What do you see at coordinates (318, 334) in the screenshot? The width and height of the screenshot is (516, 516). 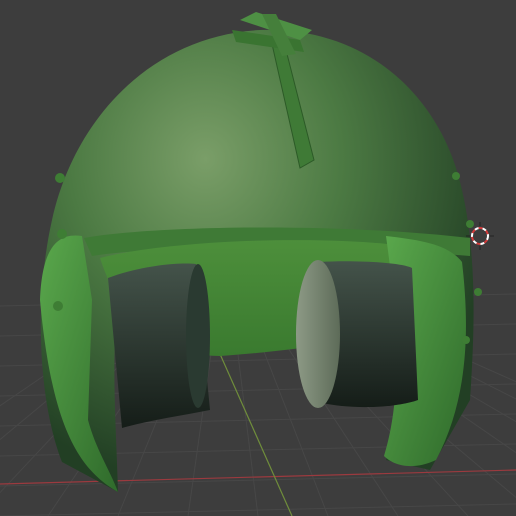 I see `right-earcup-face` at bounding box center [318, 334].